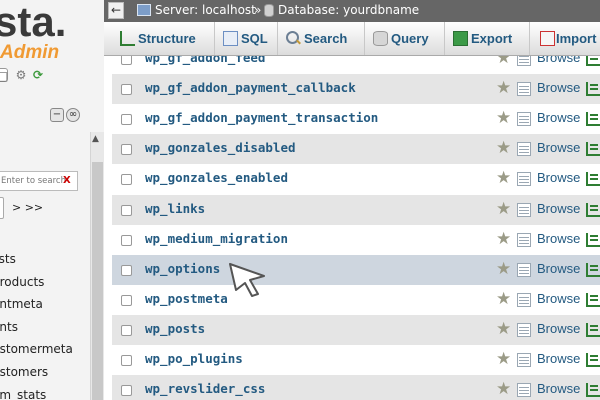 The height and width of the screenshot is (400, 600). Describe the element at coordinates (45, 304) in the screenshot. I see `sidebar-table-item: entmeta` at that location.